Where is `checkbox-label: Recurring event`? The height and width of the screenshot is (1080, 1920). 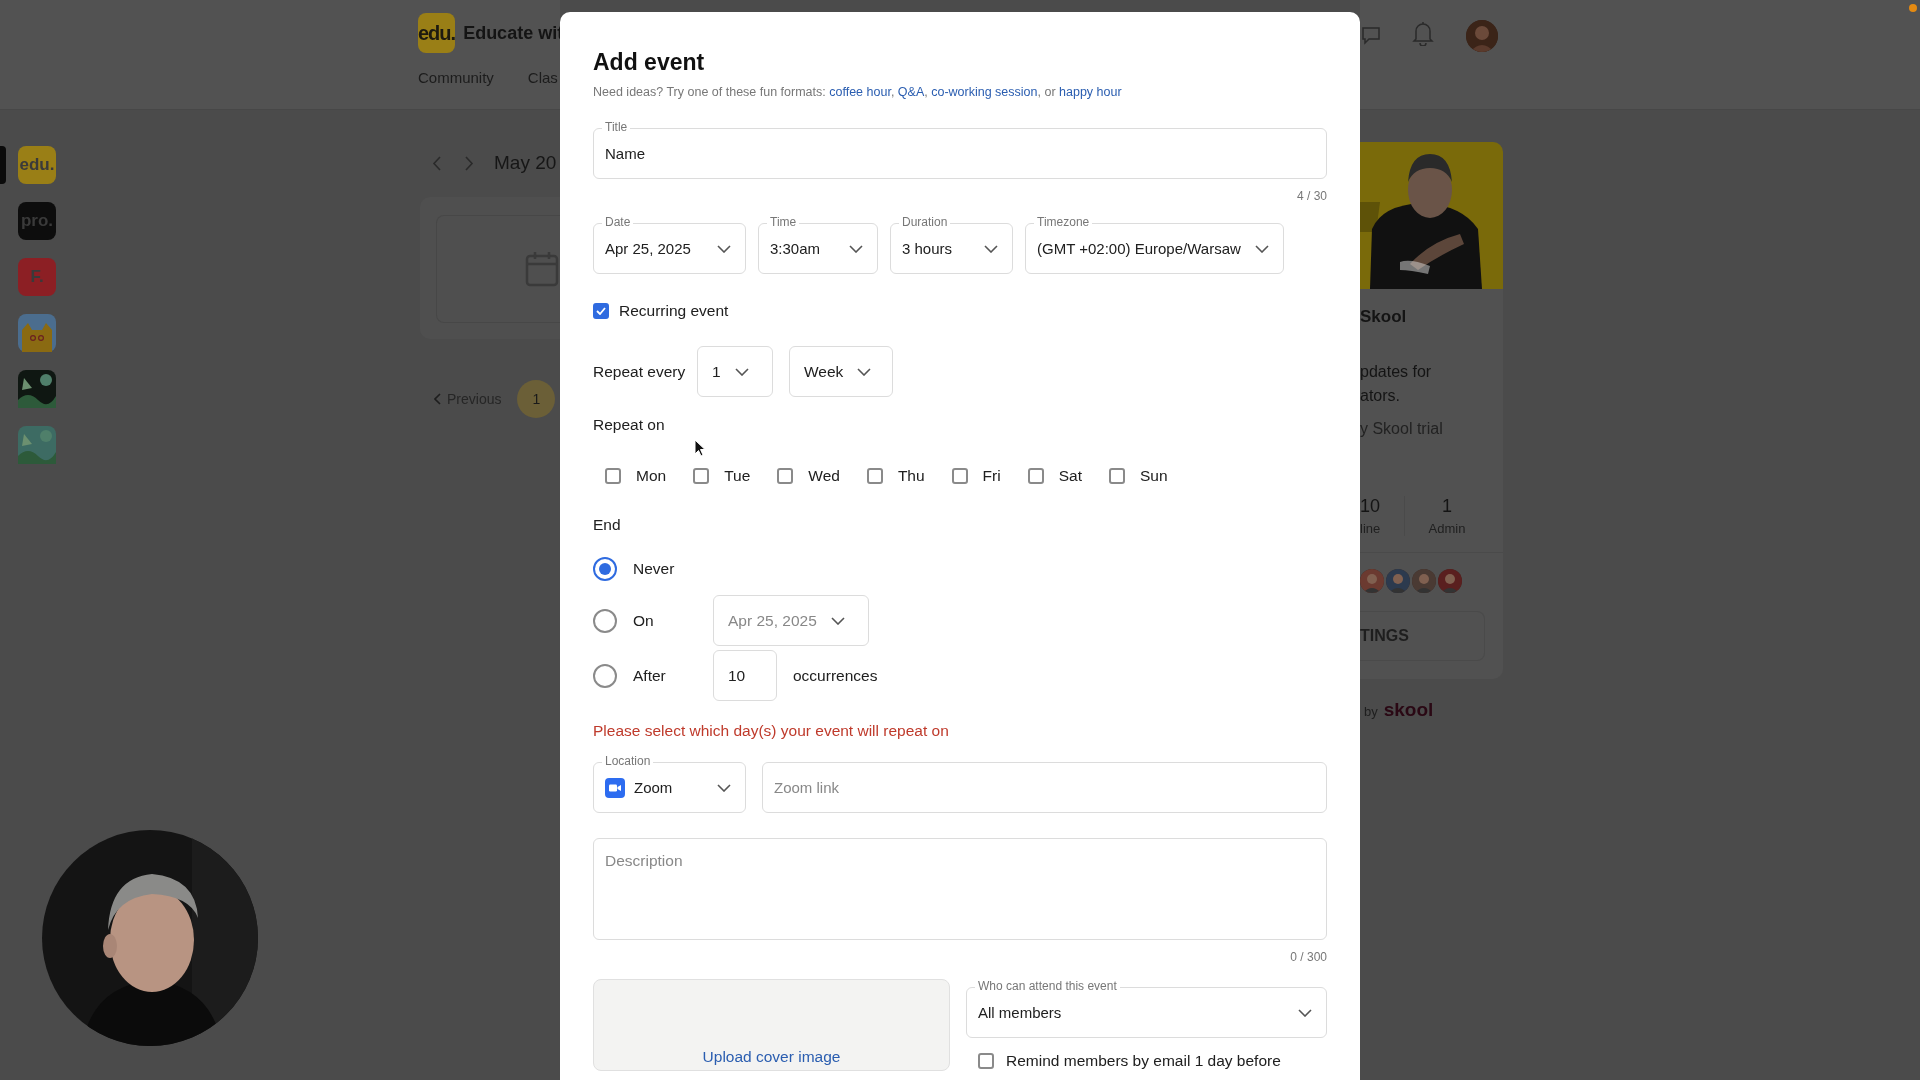
checkbox-label: Recurring event is located at coordinates (674, 311).